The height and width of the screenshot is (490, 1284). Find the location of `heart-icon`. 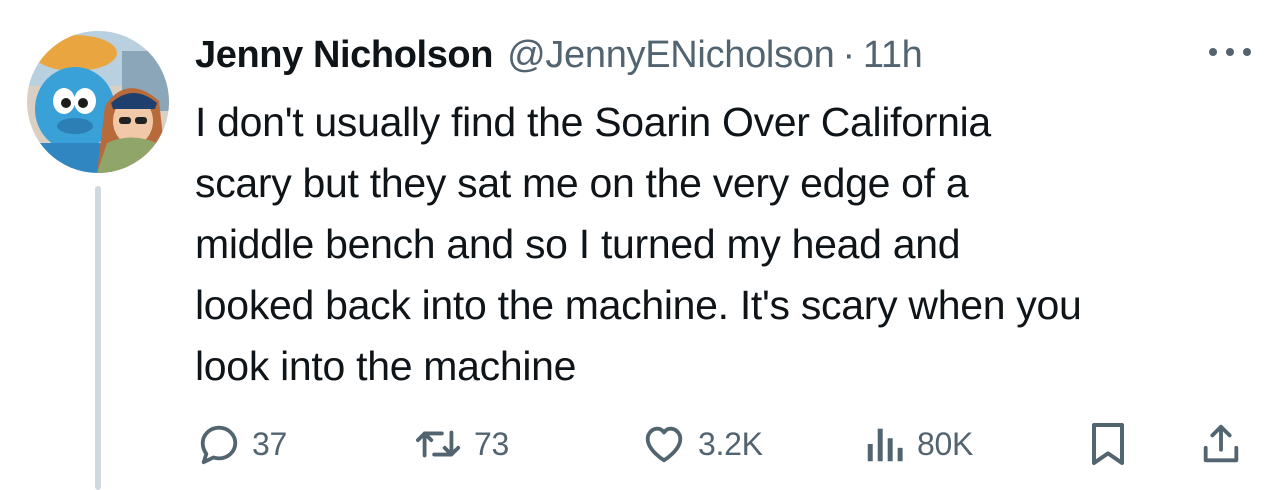

heart-icon is located at coordinates (664, 444).